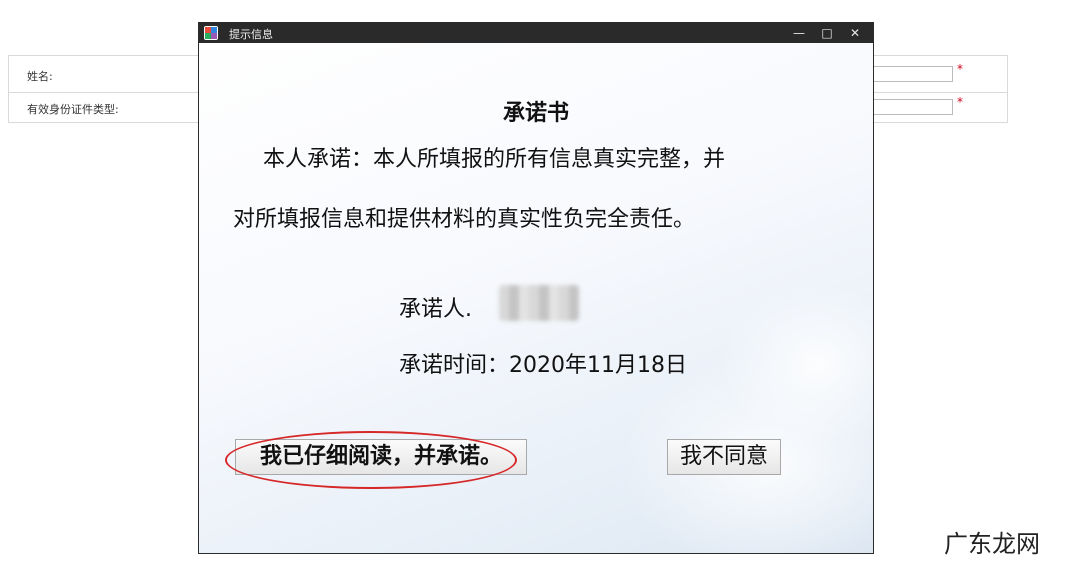  I want to click on highlight-circle, so click(371, 460).